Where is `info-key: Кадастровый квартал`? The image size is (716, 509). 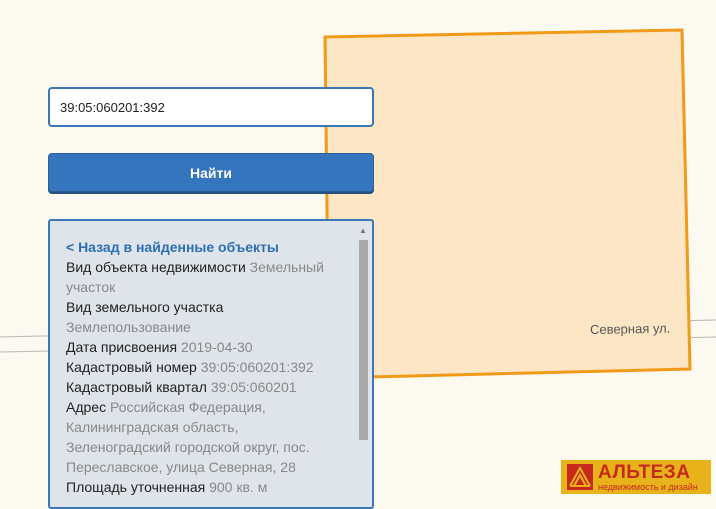
info-key: Кадастровый квартал is located at coordinates (138, 387).